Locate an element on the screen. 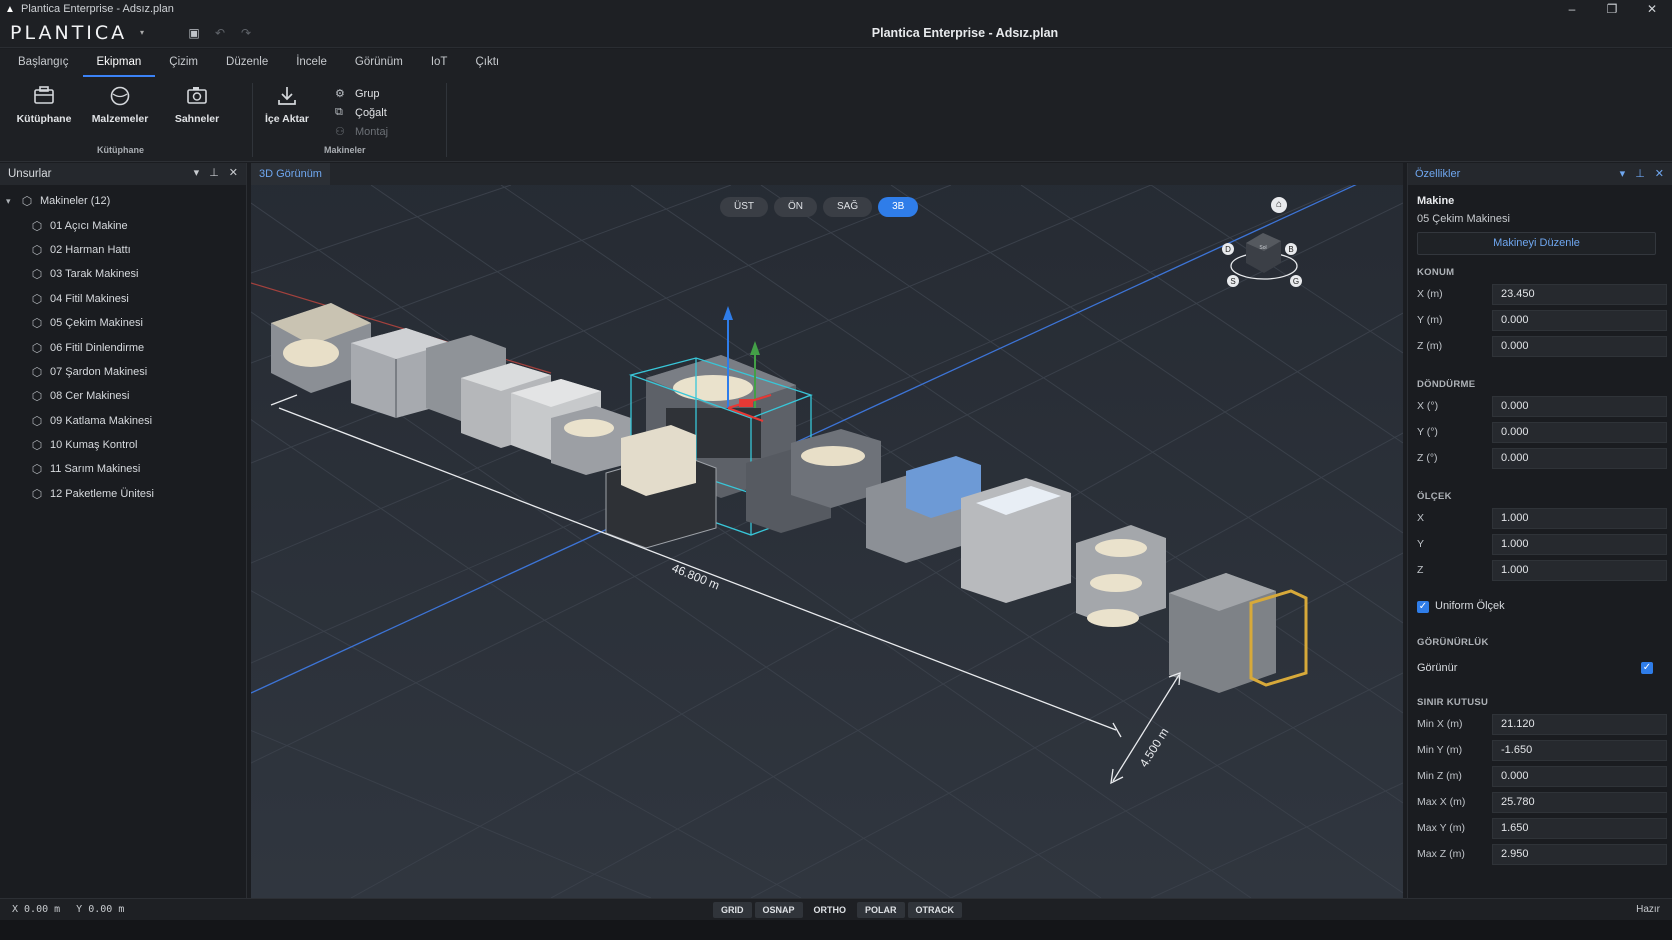 The width and height of the screenshot is (1672, 940). scale-x-field: 1.000 is located at coordinates (1579, 518).